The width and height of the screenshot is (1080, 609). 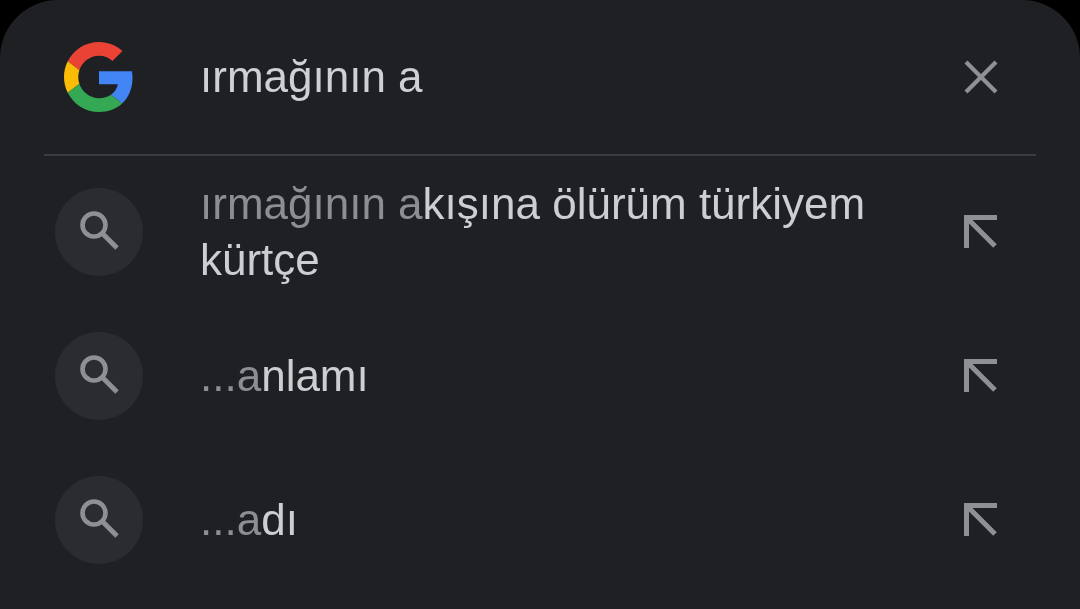 What do you see at coordinates (560, 232) in the screenshot?
I see `suggestion-text: ırmağının akışına ölürüm türkiyem kürtçe` at bounding box center [560, 232].